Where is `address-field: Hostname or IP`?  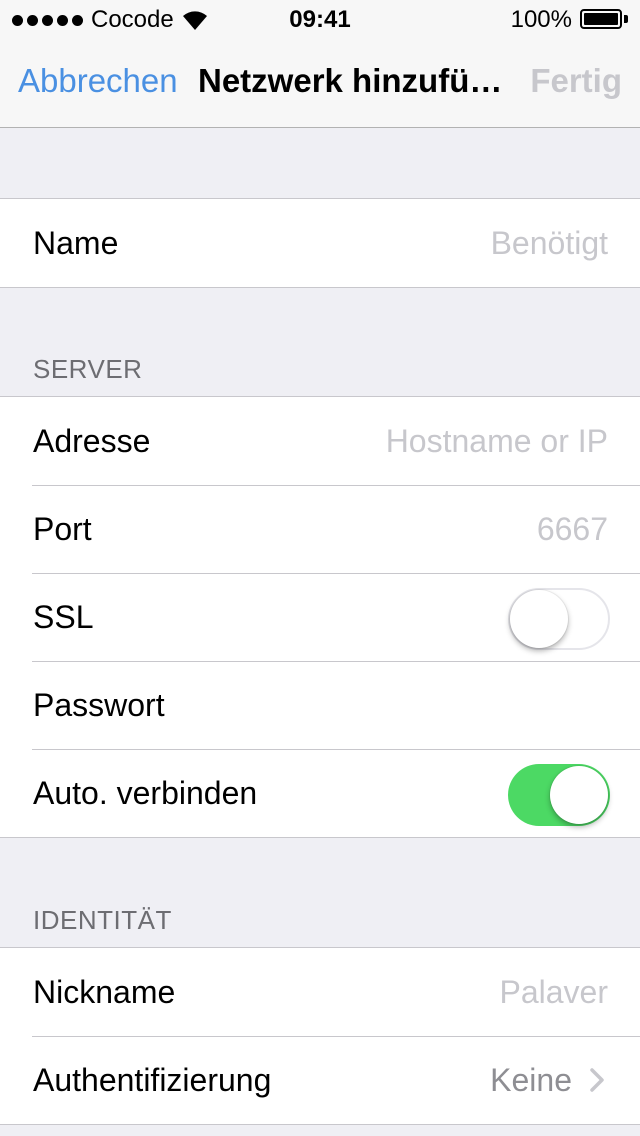 address-field: Hostname or IP is located at coordinates (497, 441).